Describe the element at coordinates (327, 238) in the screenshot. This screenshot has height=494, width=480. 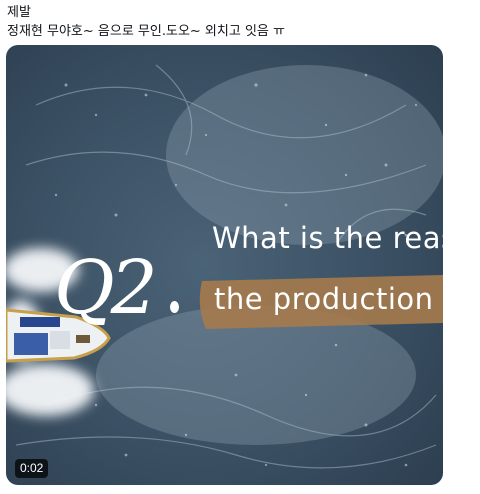
I see `video-caption-line-1: What is the reas` at that location.